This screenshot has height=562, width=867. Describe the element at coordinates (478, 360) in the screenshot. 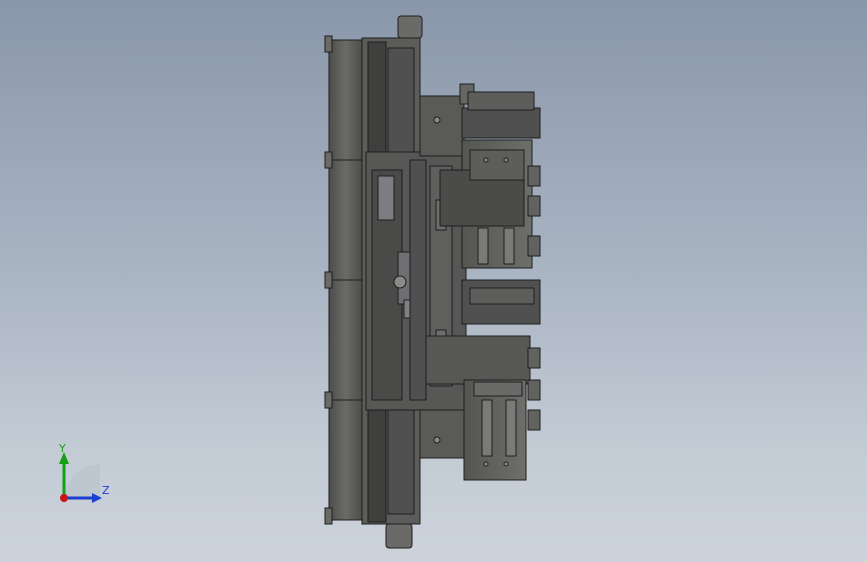

I see `lower-cylinder` at that location.